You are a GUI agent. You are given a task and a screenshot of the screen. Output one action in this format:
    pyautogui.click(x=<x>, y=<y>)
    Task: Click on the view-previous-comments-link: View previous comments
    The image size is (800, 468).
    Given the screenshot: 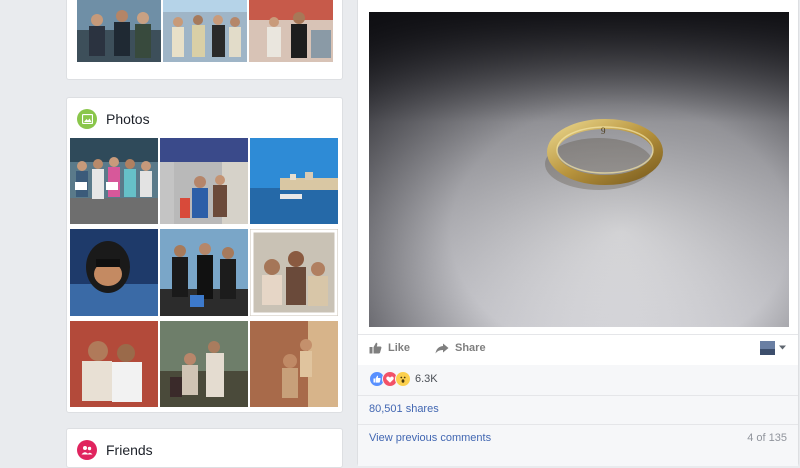 What is the action you would take?
    pyautogui.click(x=430, y=438)
    